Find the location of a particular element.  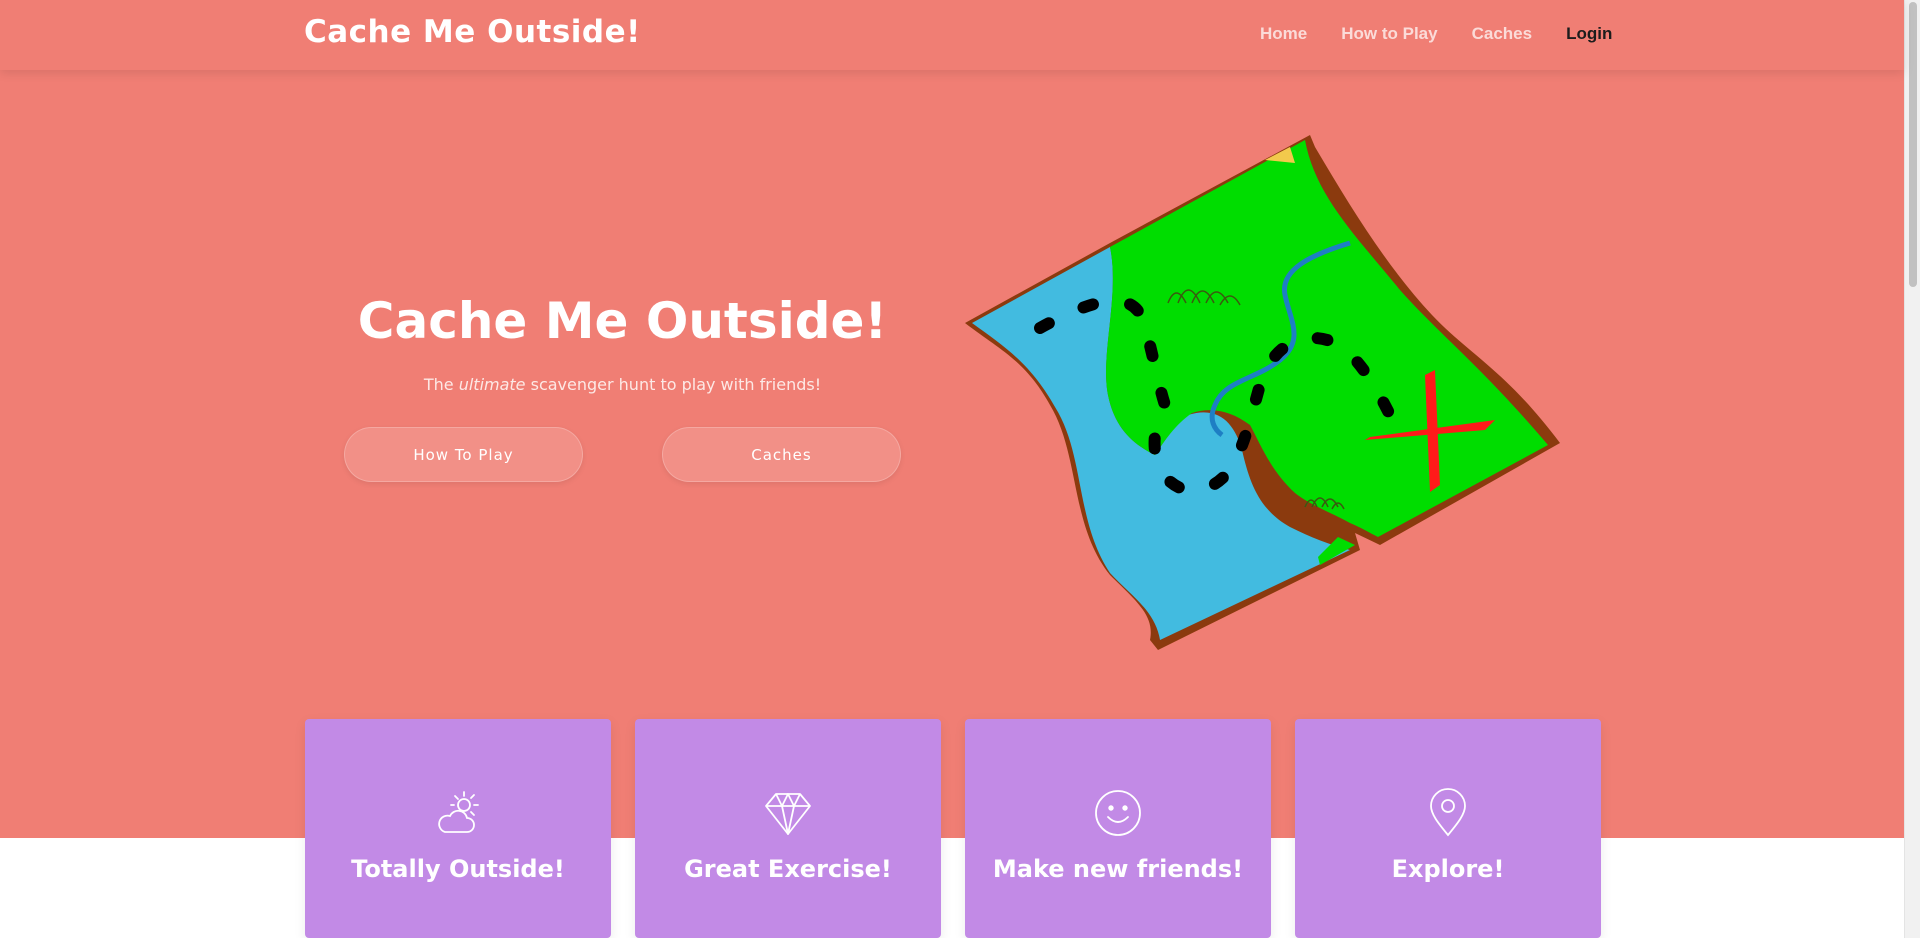

feature-card-explore: Explore! is located at coordinates (1448, 828).